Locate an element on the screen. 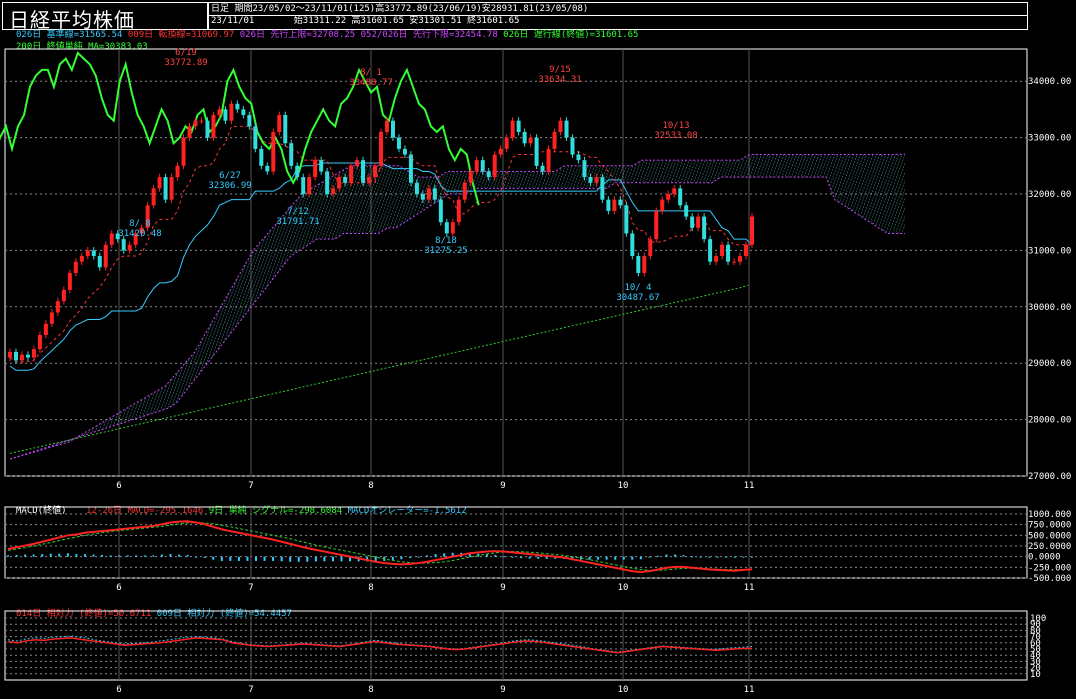 This screenshot has width=1076, height=699. panel-frame is located at coordinates (516, 645).